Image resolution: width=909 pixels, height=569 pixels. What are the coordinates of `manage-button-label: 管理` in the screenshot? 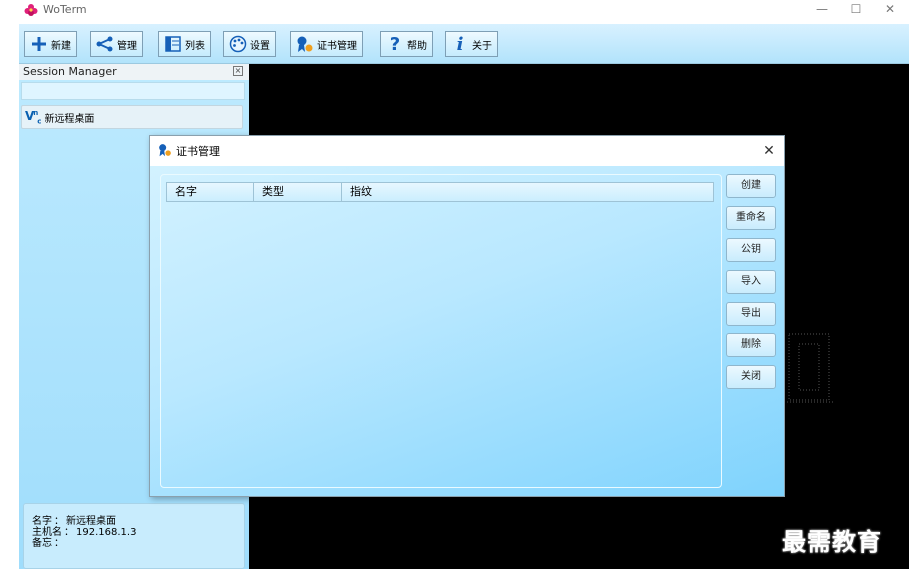 It's located at (127, 46).